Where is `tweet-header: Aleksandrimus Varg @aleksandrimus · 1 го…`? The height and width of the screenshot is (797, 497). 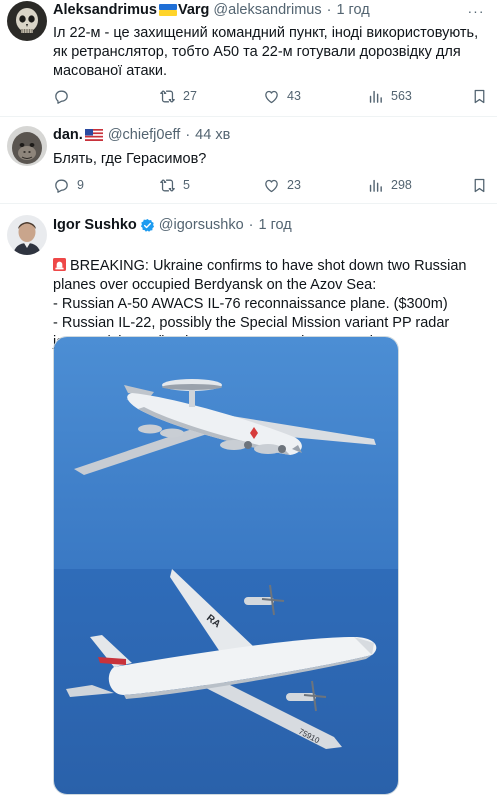
tweet-header: Aleksandrimus Varg @aleksandrimus · 1 го… is located at coordinates (211, 10).